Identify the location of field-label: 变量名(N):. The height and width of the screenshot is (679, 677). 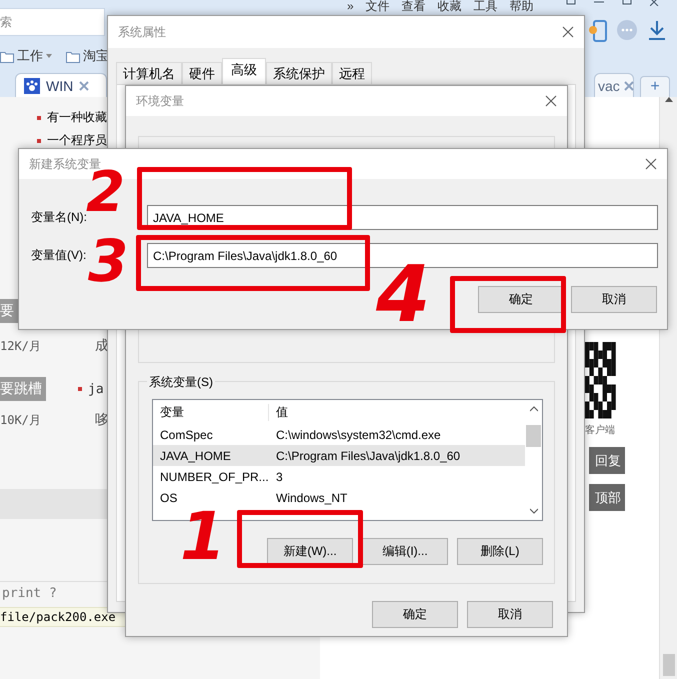
(59, 218).